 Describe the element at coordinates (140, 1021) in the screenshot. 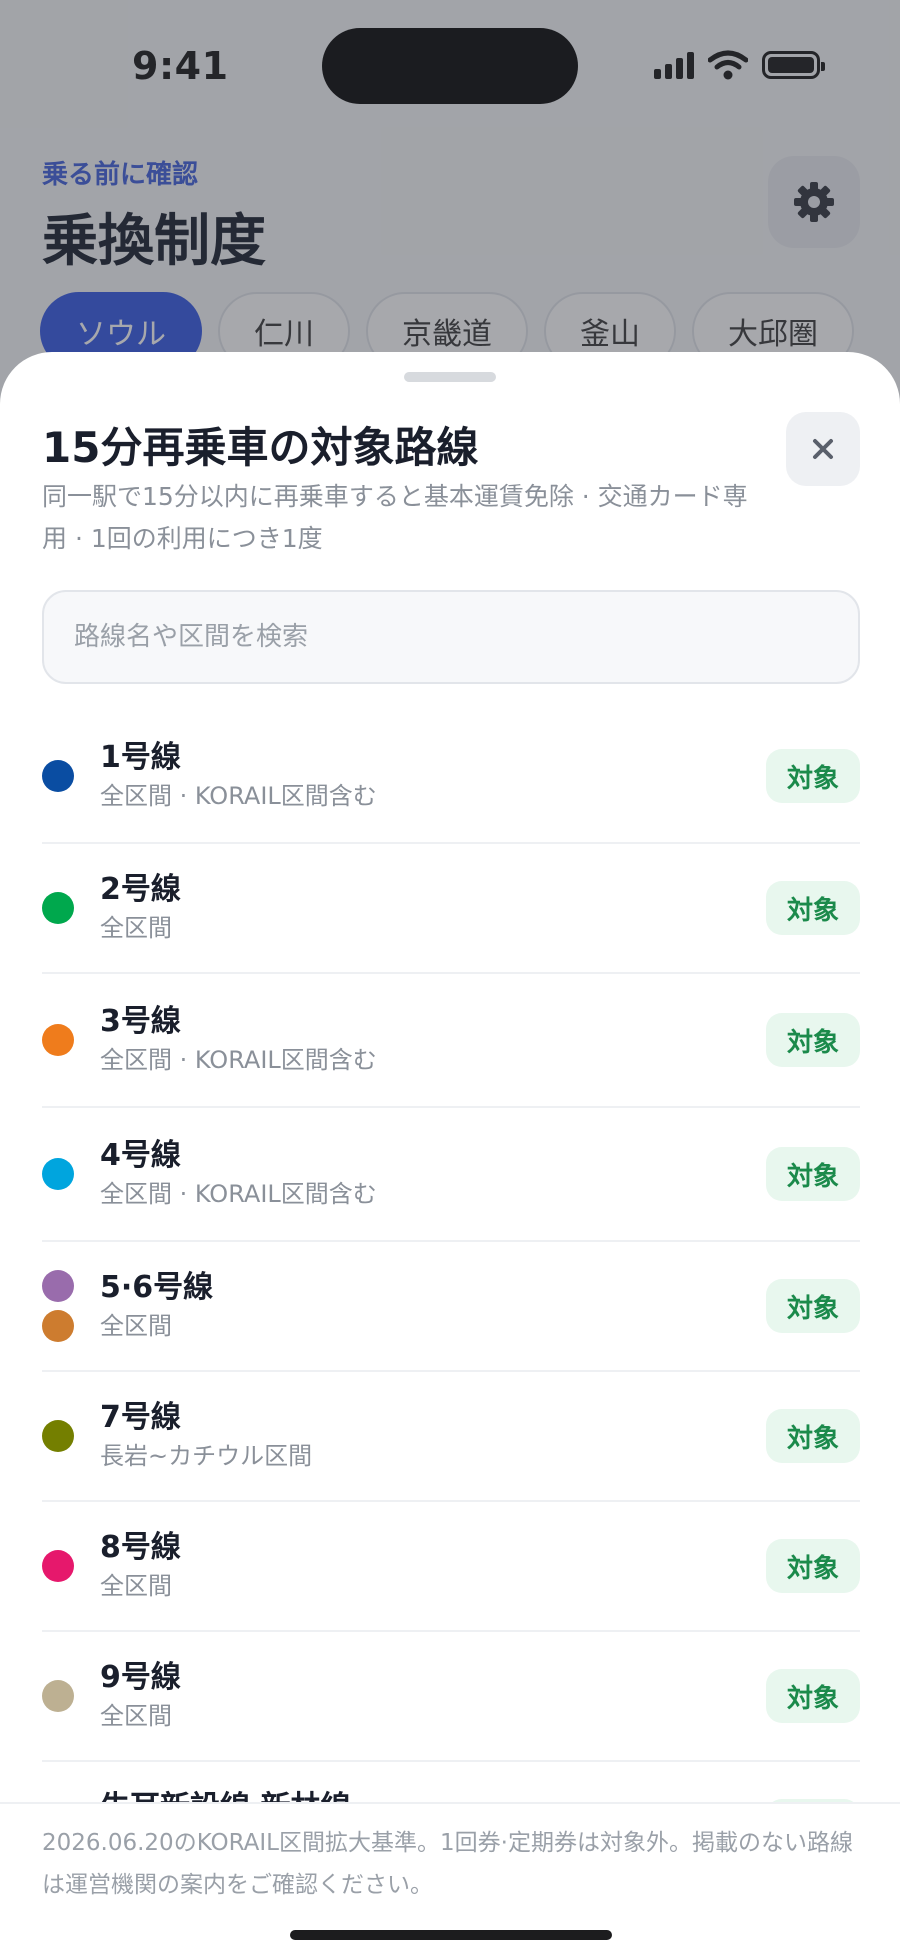

I see `route-name: 3号線` at that location.